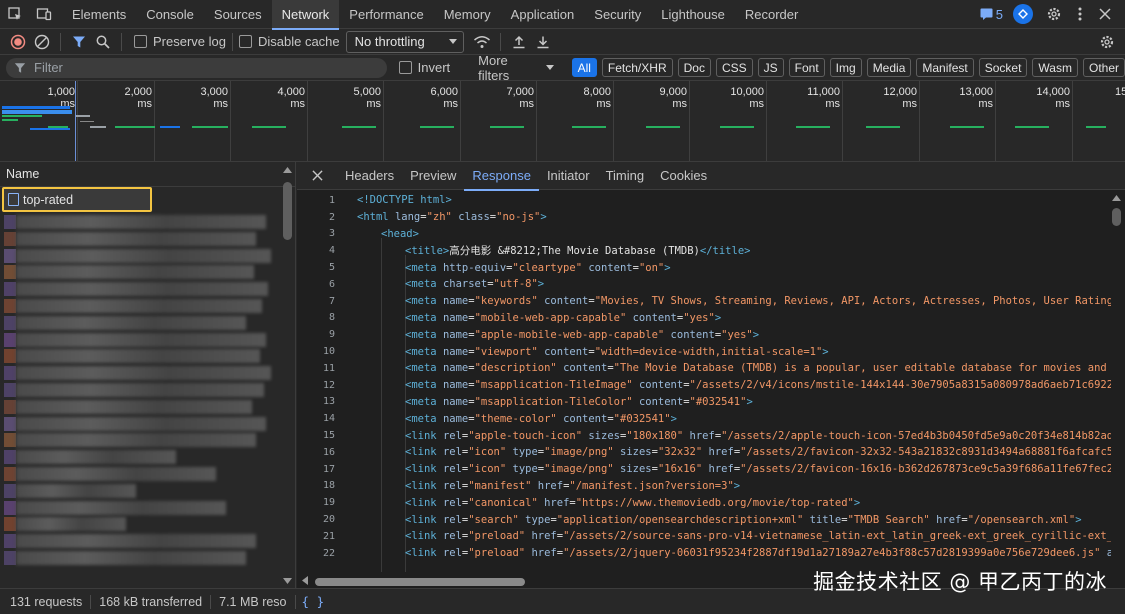  Describe the element at coordinates (1023, 14) in the screenshot. I see `extension-icon` at that location.